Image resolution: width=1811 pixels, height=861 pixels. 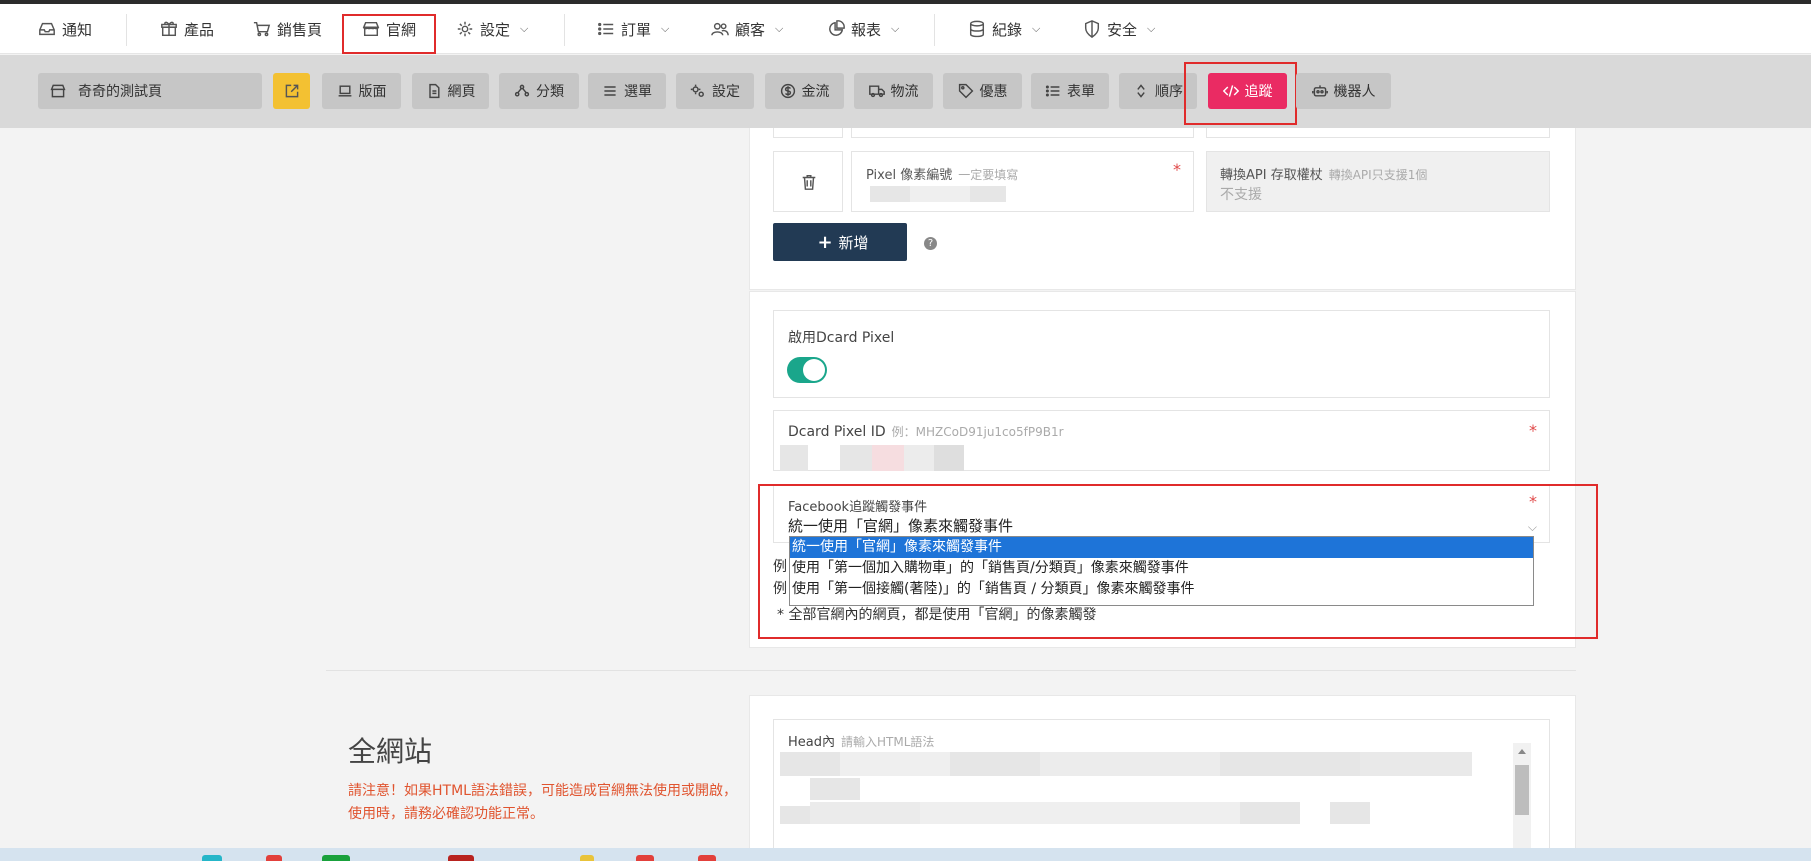 I want to click on menu-icon, so click(x=610, y=91).